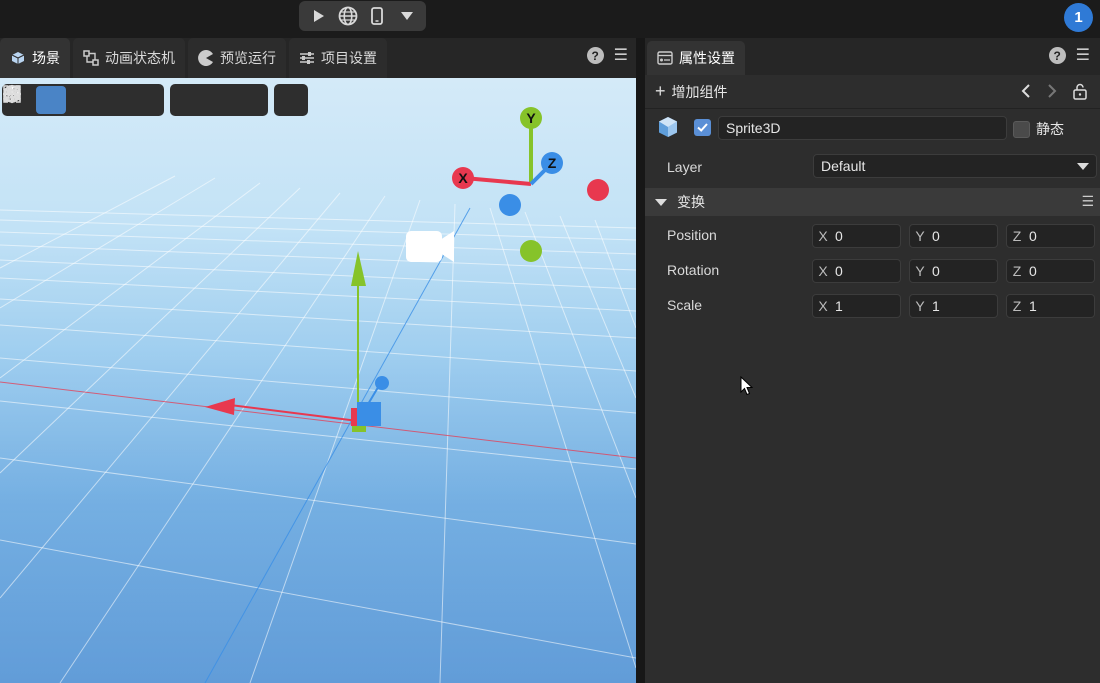 The height and width of the screenshot is (683, 1100). I want to click on tab-project-settings-label: 项目设置, so click(349, 58).